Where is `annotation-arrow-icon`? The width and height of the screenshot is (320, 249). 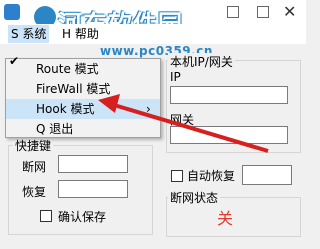
annotation-arrow-icon is located at coordinates (183, 123).